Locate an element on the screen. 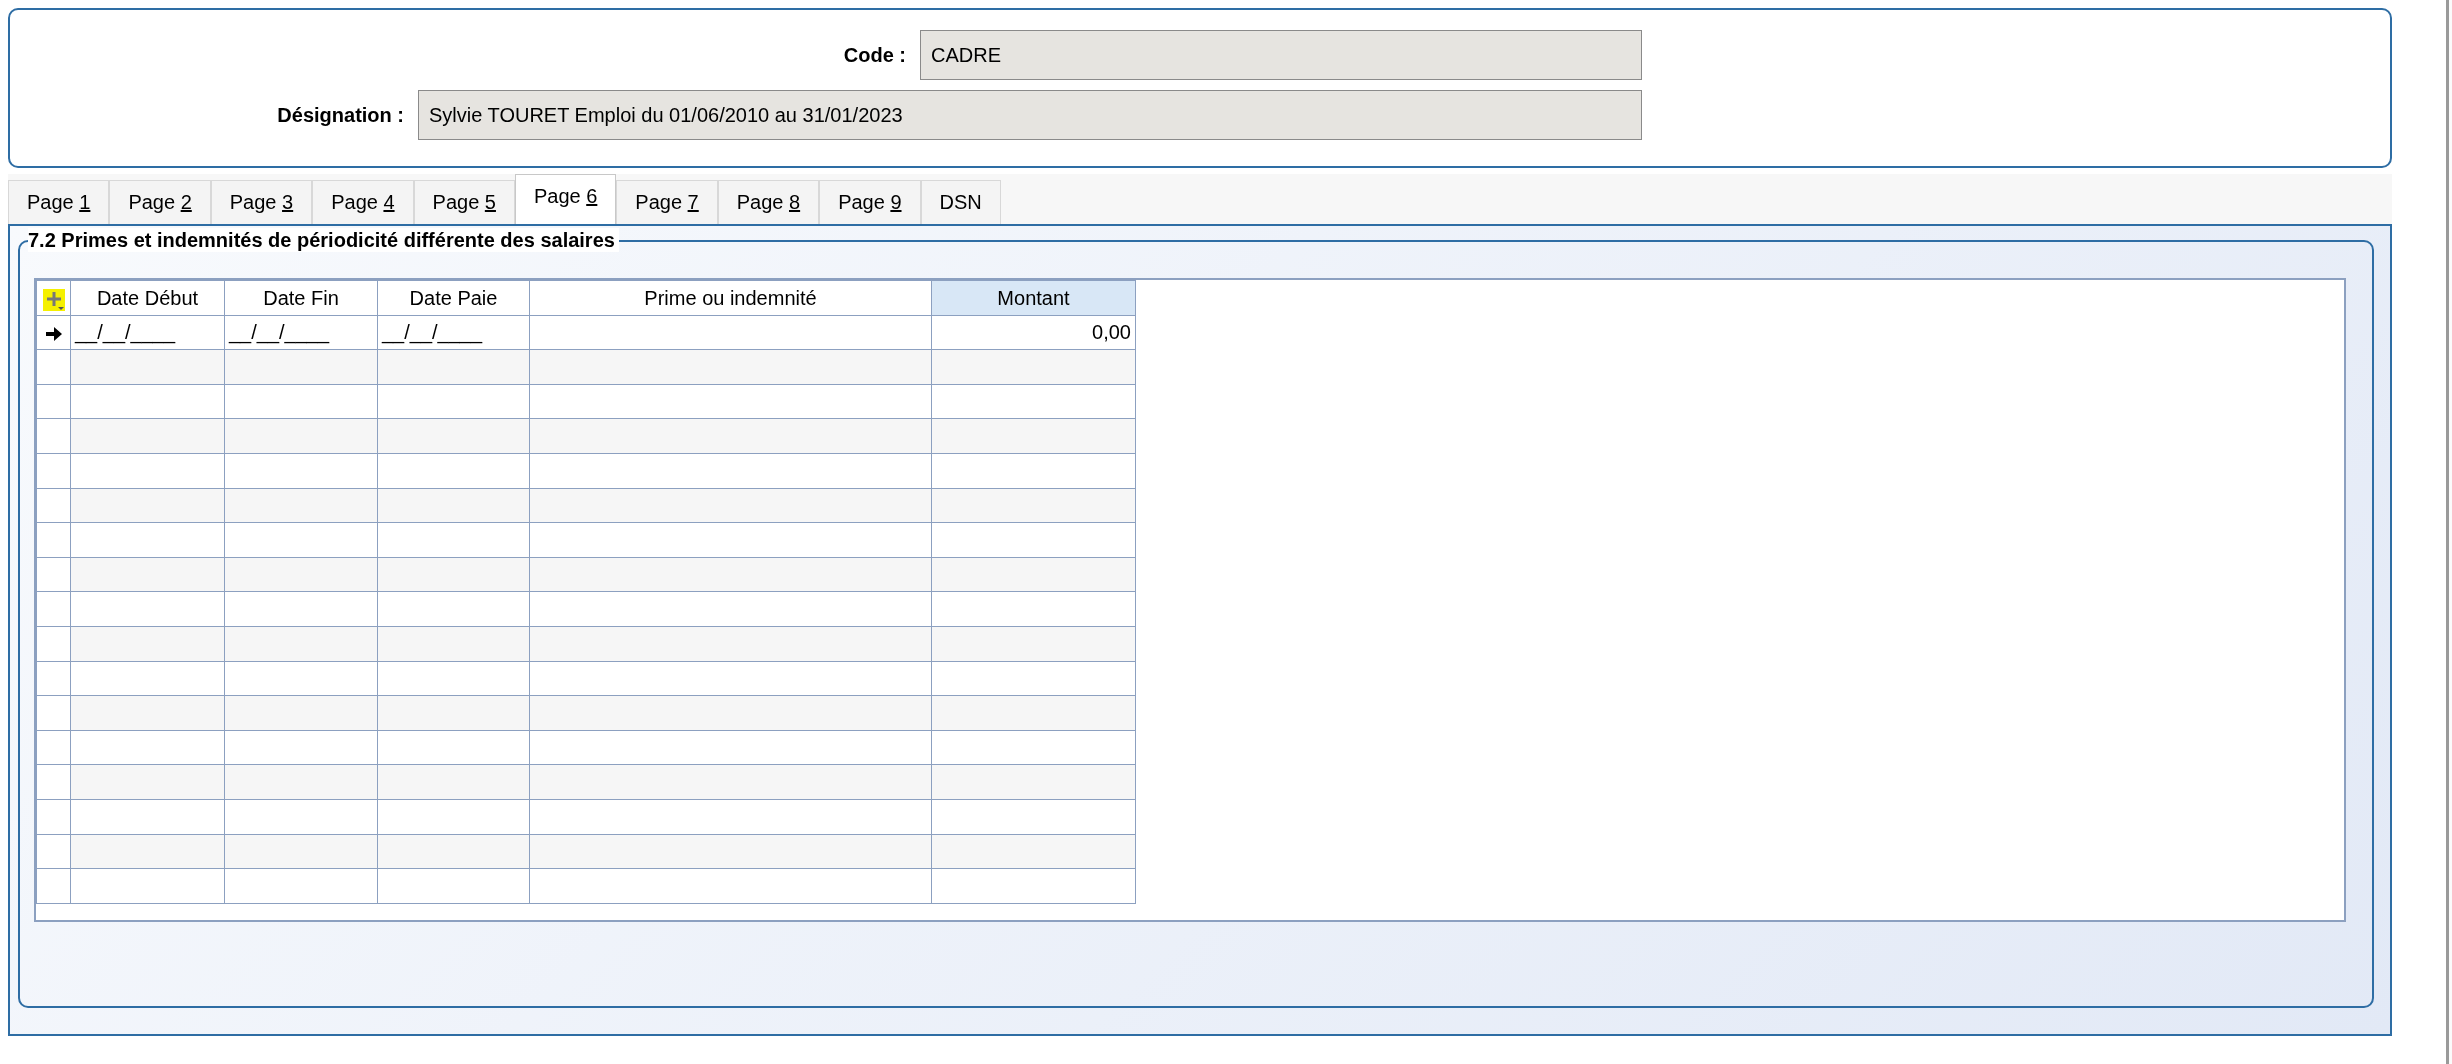 This screenshot has height=1064, width=2452. tab: Page 9 is located at coordinates (870, 202).